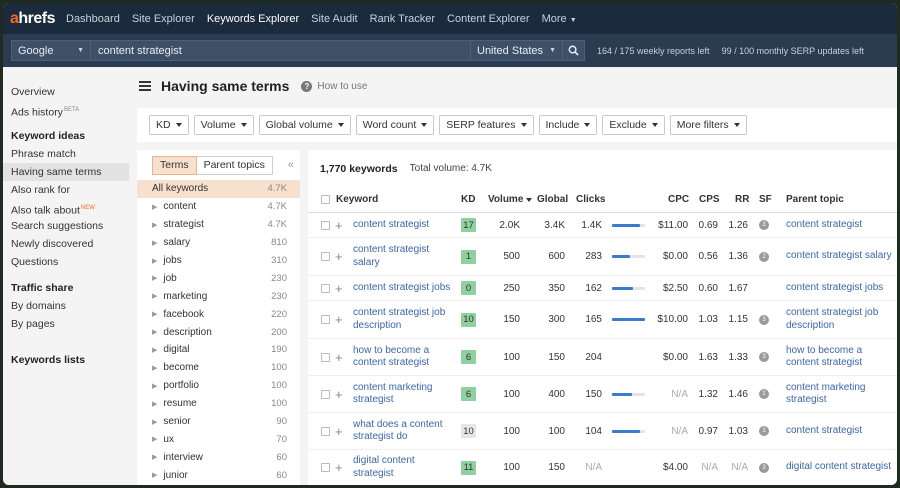 The height and width of the screenshot is (488, 900). Describe the element at coordinates (334, 86) in the screenshot. I see `how-to-use-link: ? How to use` at that location.